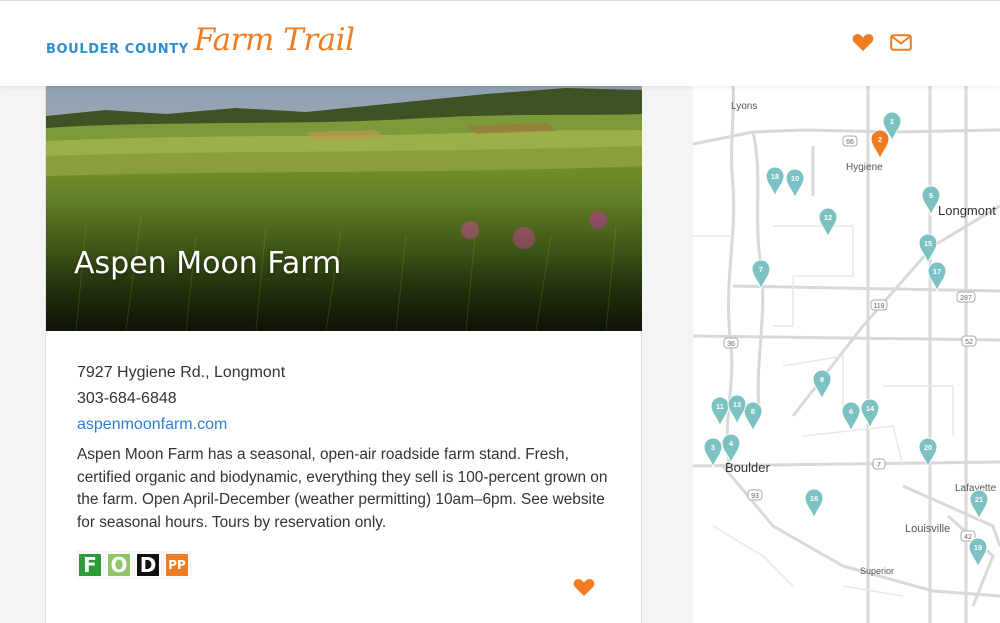  I want to click on map-marker-label: 14, so click(870, 408).